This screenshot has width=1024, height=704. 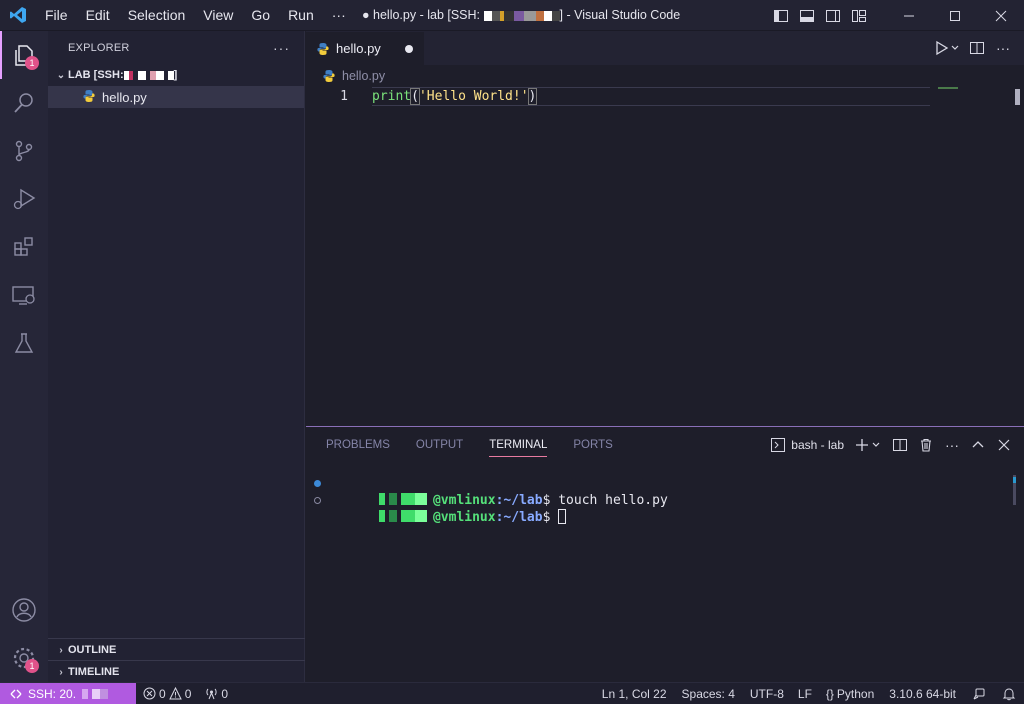 I want to click on tab-problems: PROBLEMS, so click(x=358, y=445).